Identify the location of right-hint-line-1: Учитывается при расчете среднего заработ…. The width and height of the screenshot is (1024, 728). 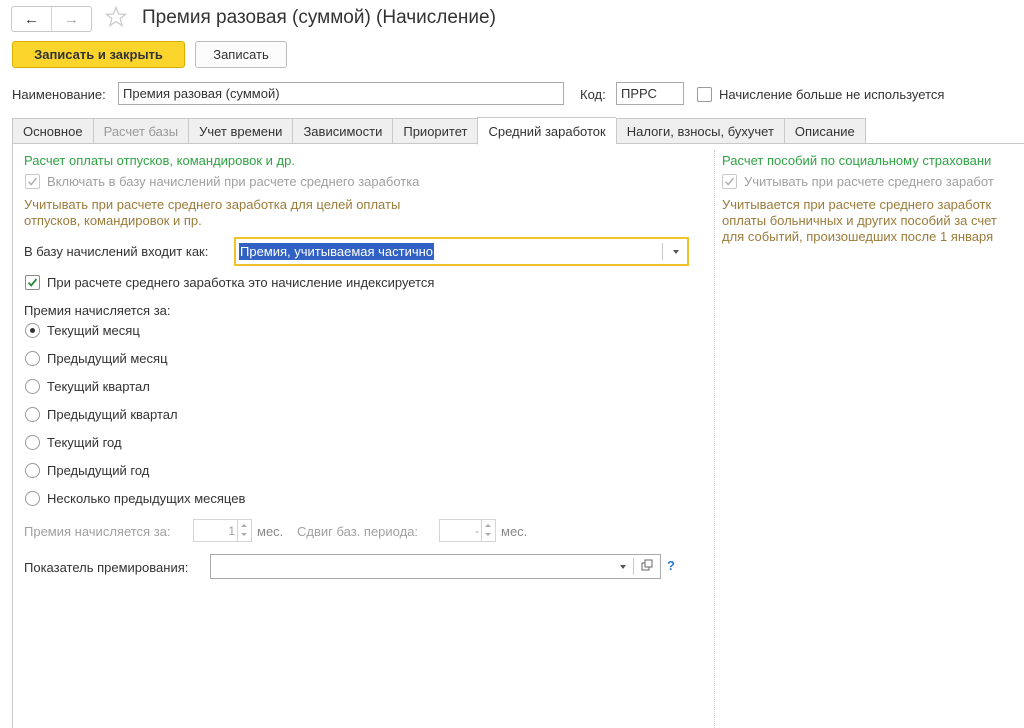
(857, 204).